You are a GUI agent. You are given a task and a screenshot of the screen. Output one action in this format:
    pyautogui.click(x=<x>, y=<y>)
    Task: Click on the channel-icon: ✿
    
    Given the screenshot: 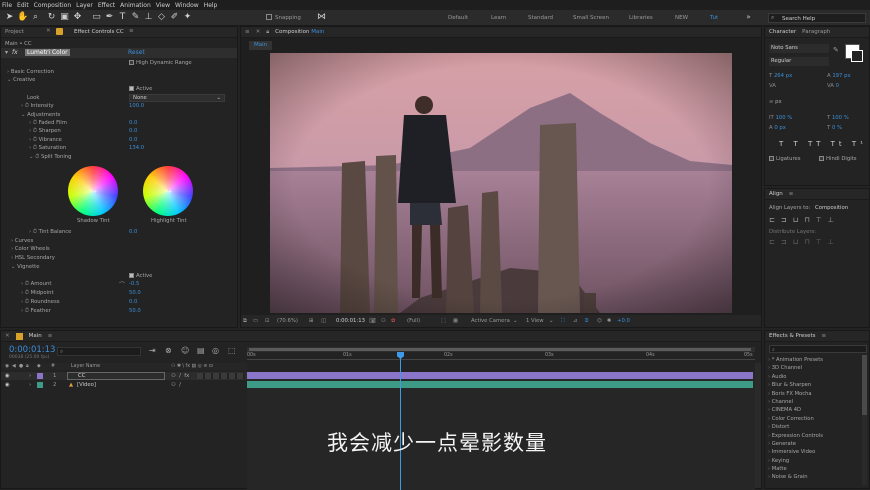 What is the action you would take?
    pyautogui.click(x=393, y=321)
    